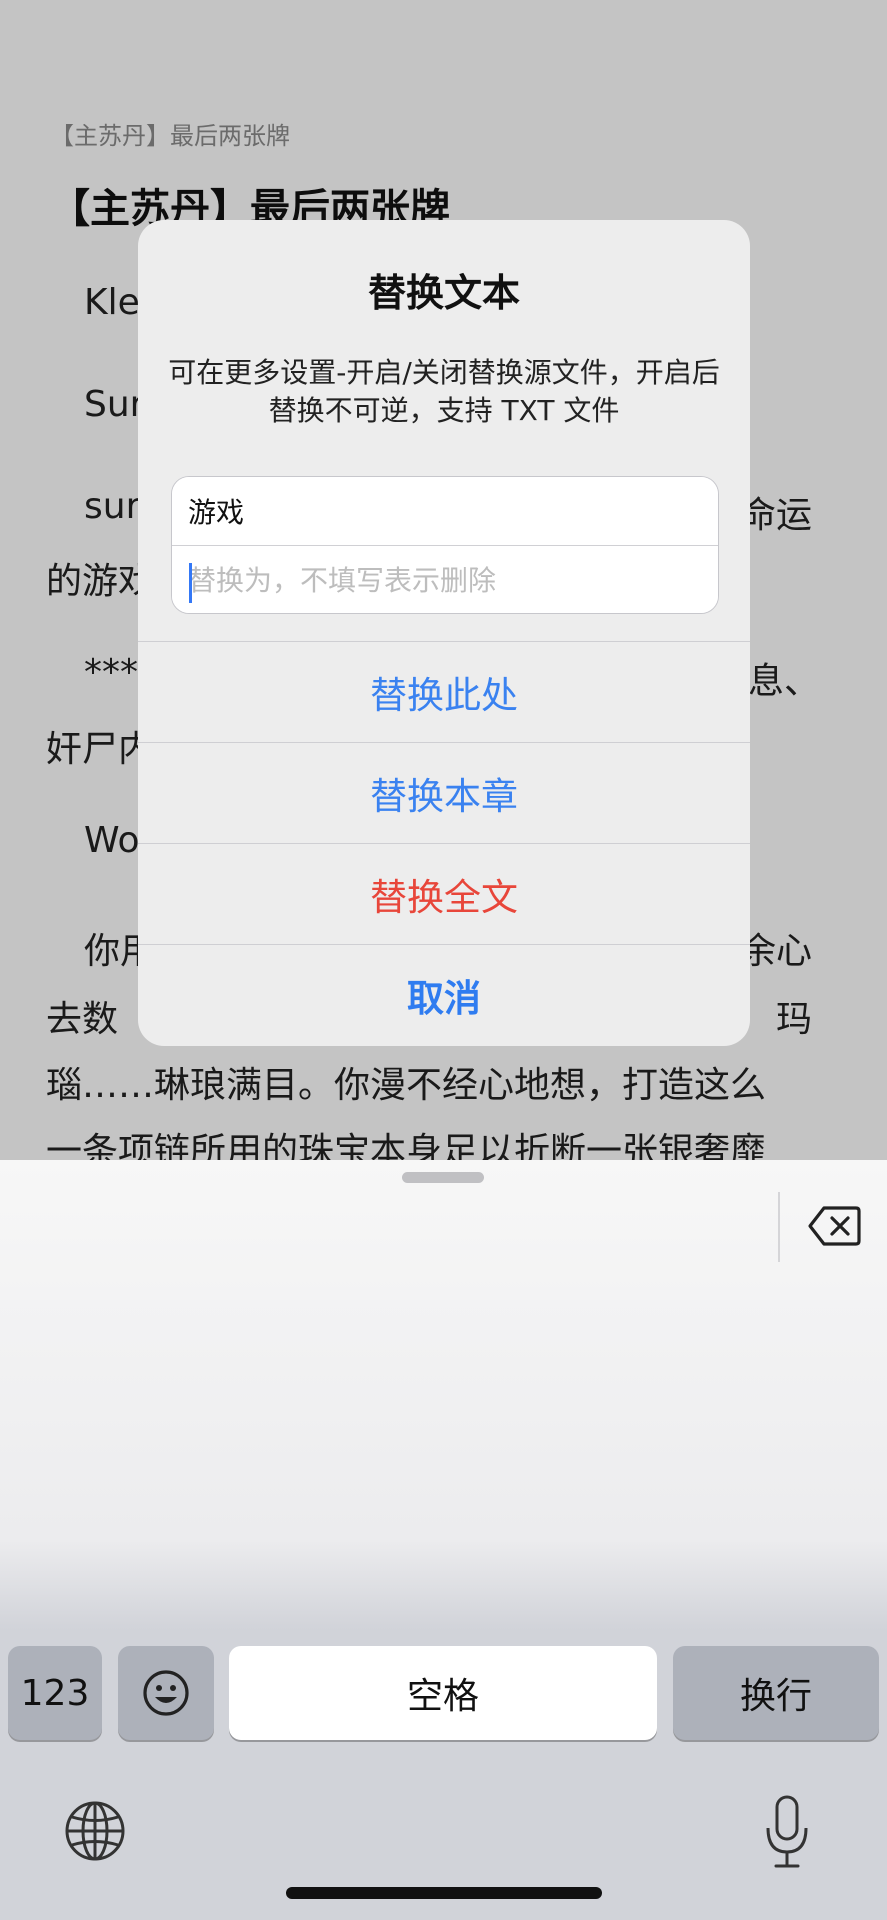 The height and width of the screenshot is (1920, 887). Describe the element at coordinates (444, 1893) in the screenshot. I see `home-indicator` at that location.